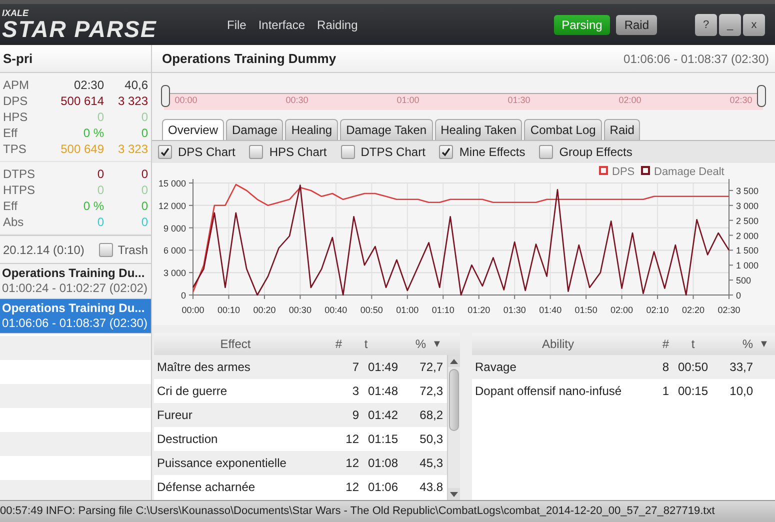  What do you see at coordinates (636, 24) in the screenshot?
I see `mode-button: Raid` at bounding box center [636, 24].